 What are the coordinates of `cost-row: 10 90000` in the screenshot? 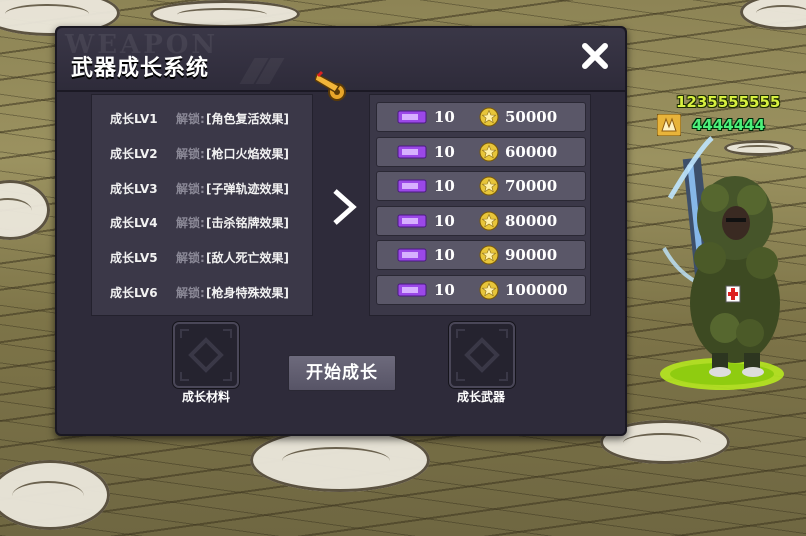 It's located at (481, 255).